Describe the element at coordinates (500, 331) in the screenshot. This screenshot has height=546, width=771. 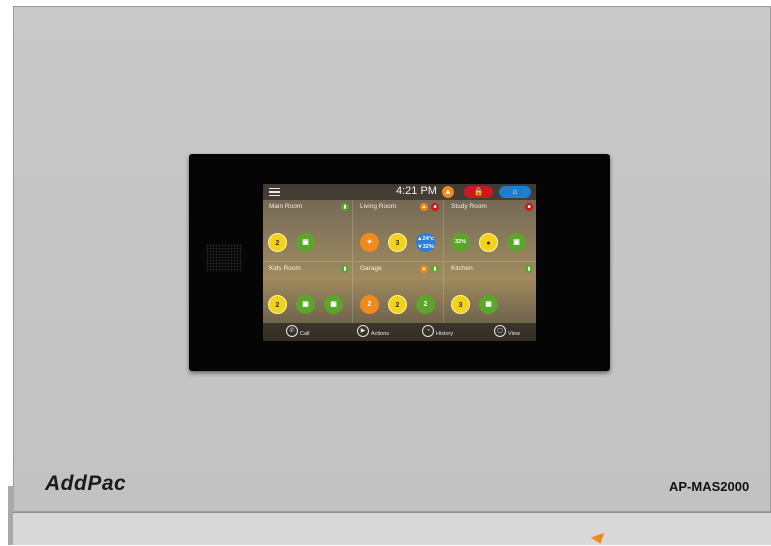
I see `view-icon: ▢` at that location.